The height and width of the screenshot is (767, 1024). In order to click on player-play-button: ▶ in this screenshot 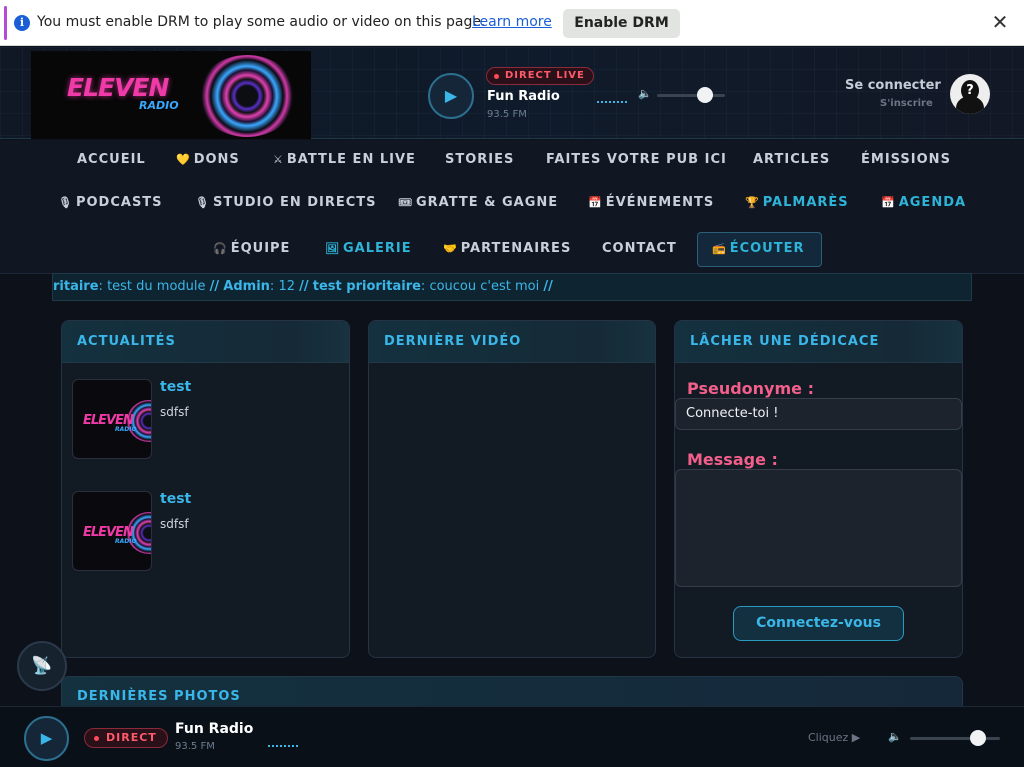, I will do `click(46, 738)`.